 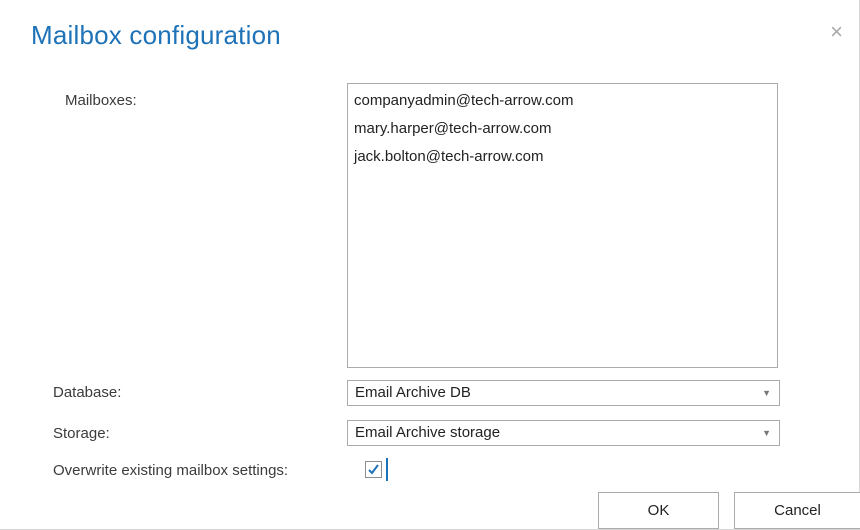 What do you see at coordinates (413, 392) in the screenshot?
I see `database-select-value: Email Archive DB` at bounding box center [413, 392].